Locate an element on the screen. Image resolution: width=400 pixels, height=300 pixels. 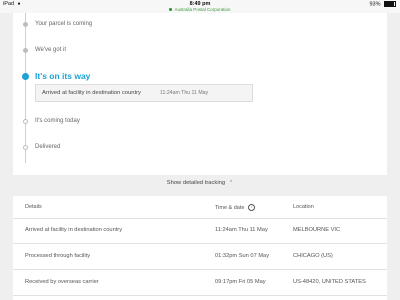
current-step-label: It's on its way is located at coordinates (63, 76).